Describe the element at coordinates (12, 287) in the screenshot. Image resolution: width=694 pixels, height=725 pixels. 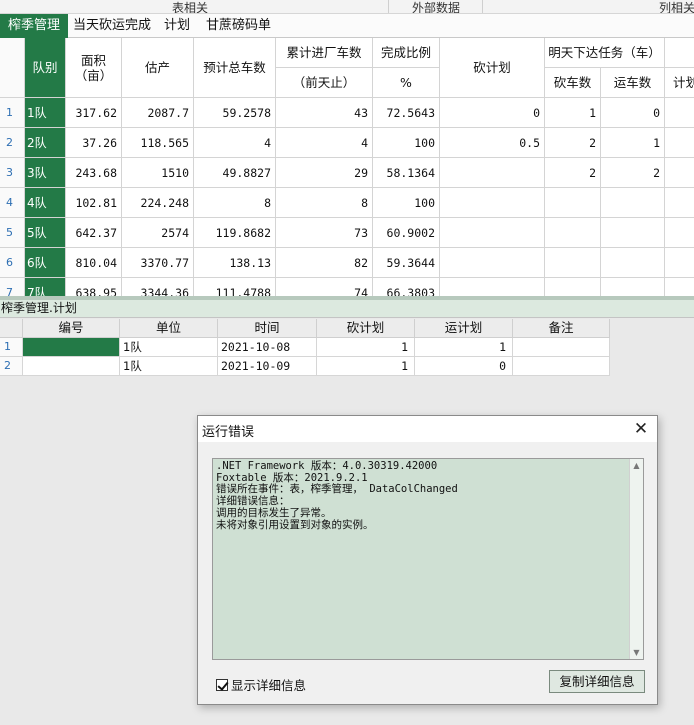
I see `row-number: 7` at that location.